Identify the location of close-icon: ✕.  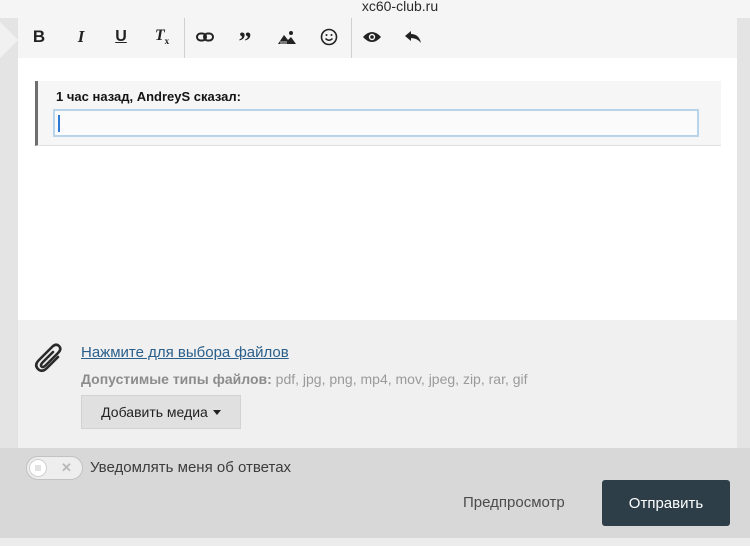
(66, 467).